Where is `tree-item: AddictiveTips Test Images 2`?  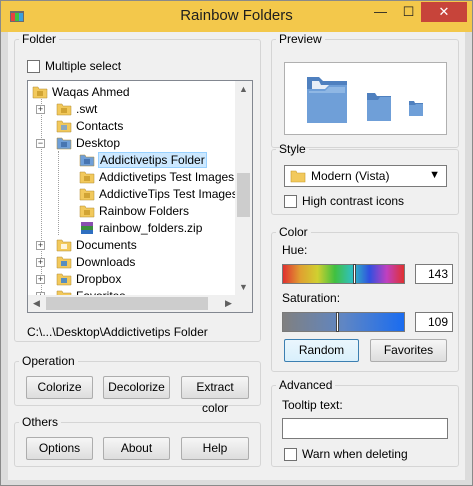
tree-item: AddictiveTips Test Images 2 is located at coordinates (138, 194).